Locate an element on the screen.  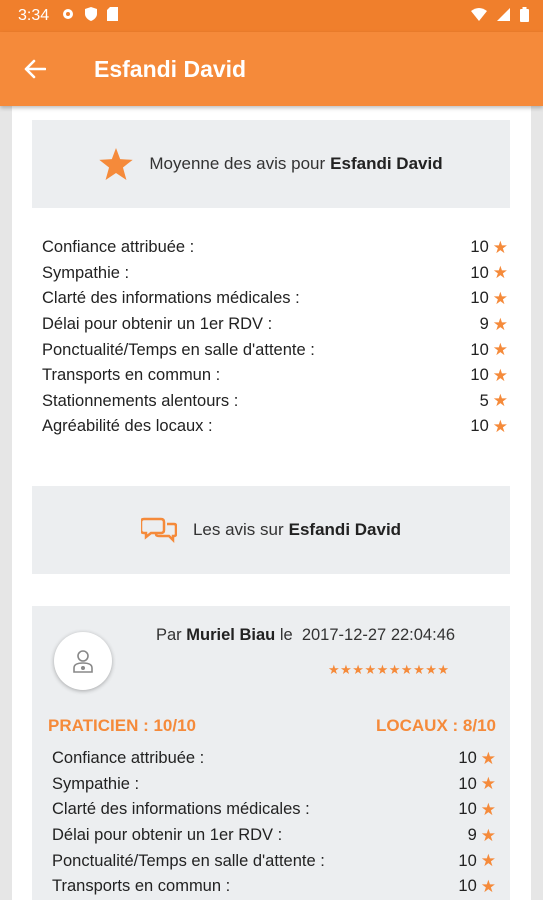
battery-icon is located at coordinates (524, 16).